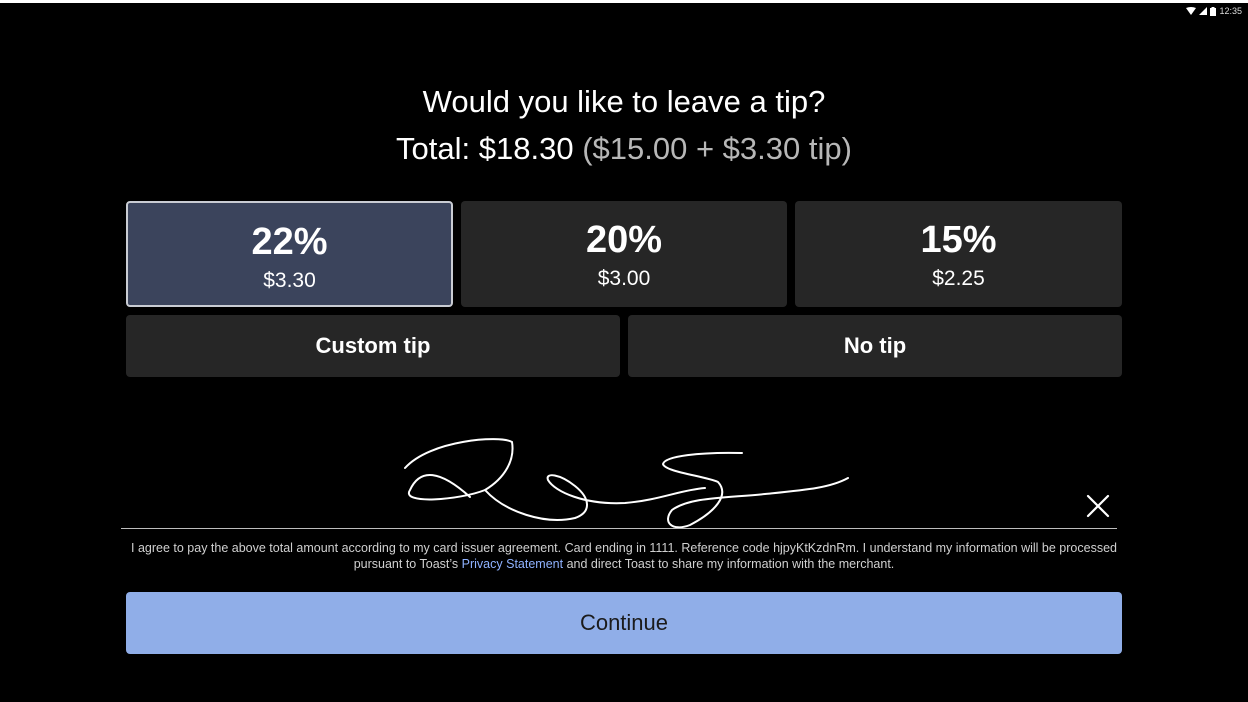 The width and height of the screenshot is (1248, 702). What do you see at coordinates (958, 278) in the screenshot?
I see `tip-amount: $2.25` at bounding box center [958, 278].